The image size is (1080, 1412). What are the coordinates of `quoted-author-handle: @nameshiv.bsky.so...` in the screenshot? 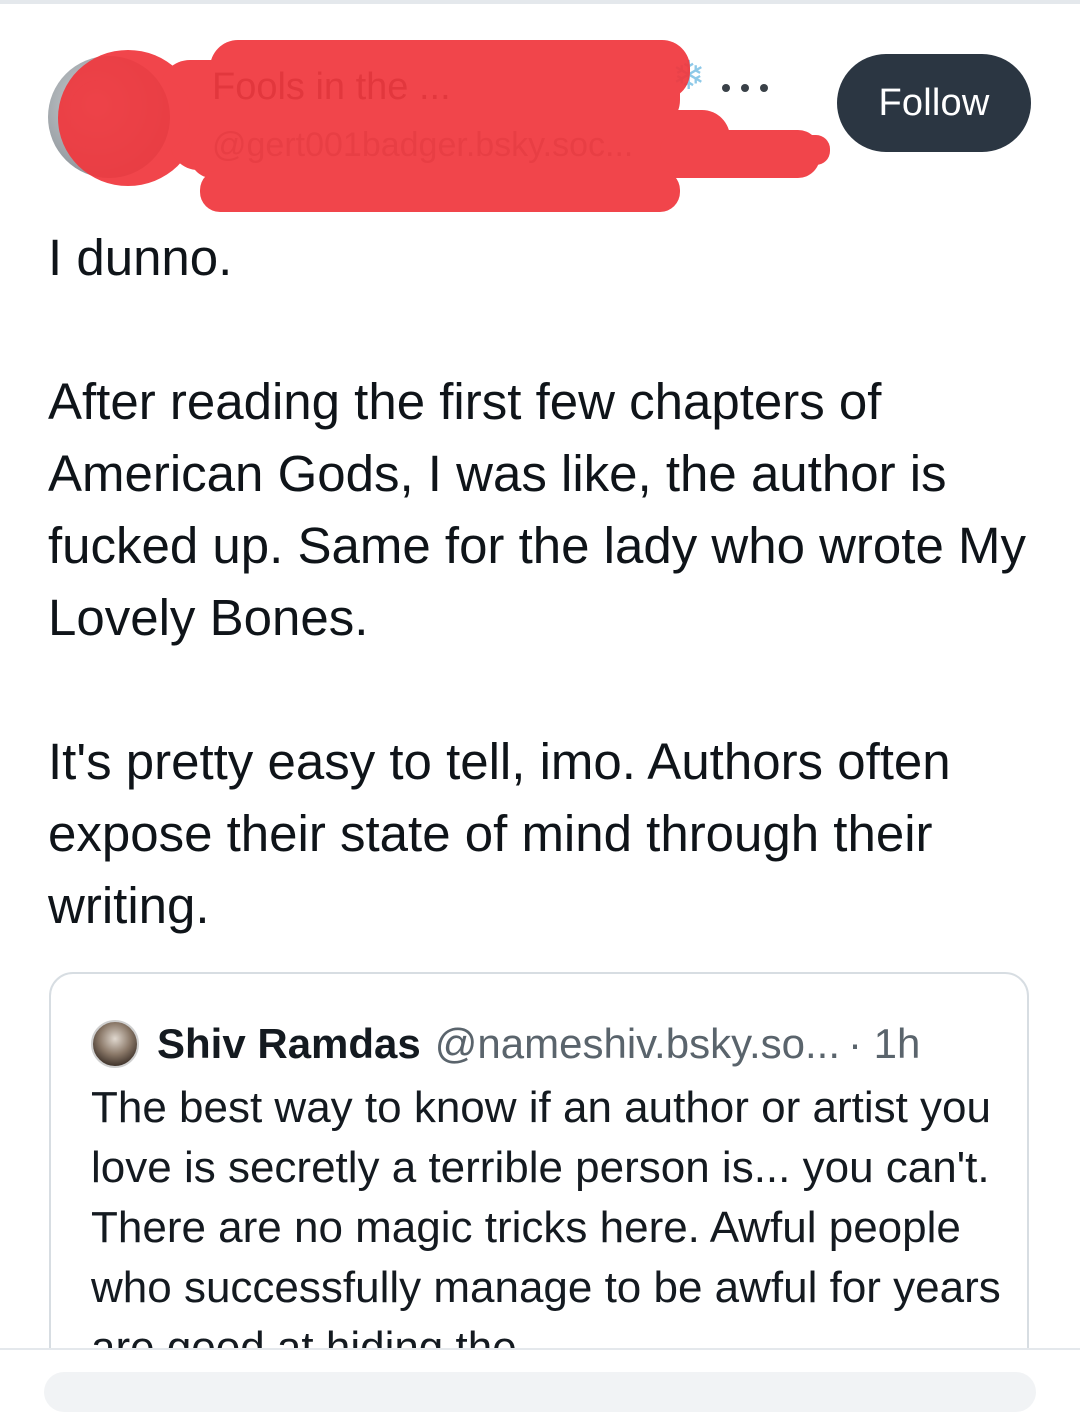 It's located at (637, 1044).